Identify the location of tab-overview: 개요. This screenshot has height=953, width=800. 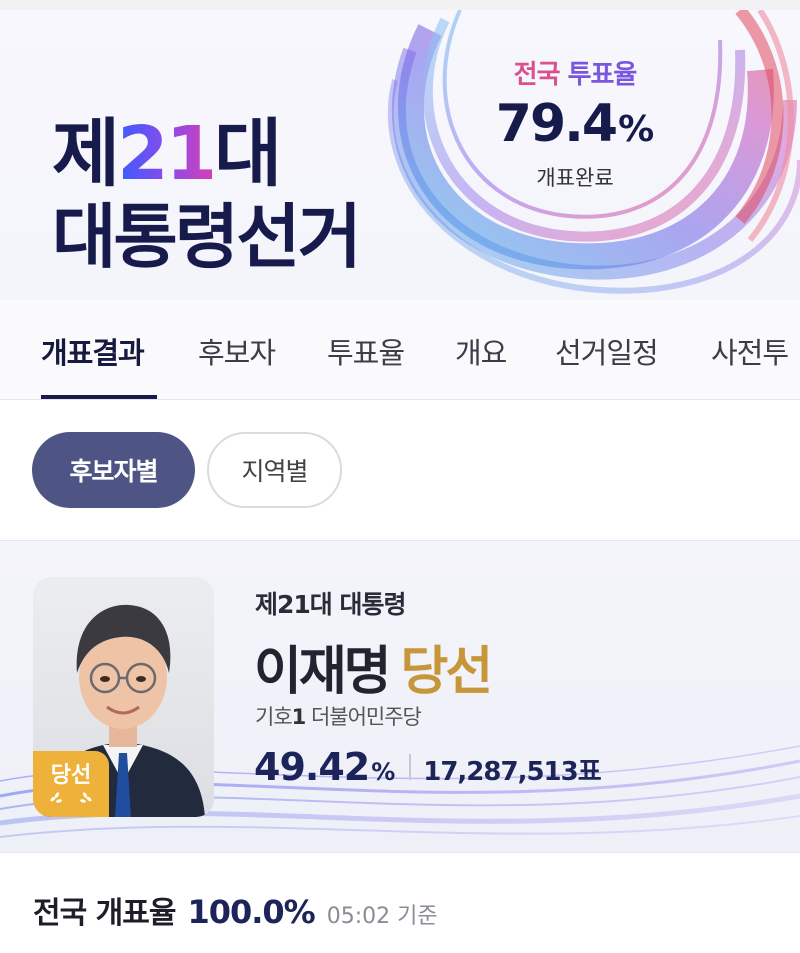
(481, 351).